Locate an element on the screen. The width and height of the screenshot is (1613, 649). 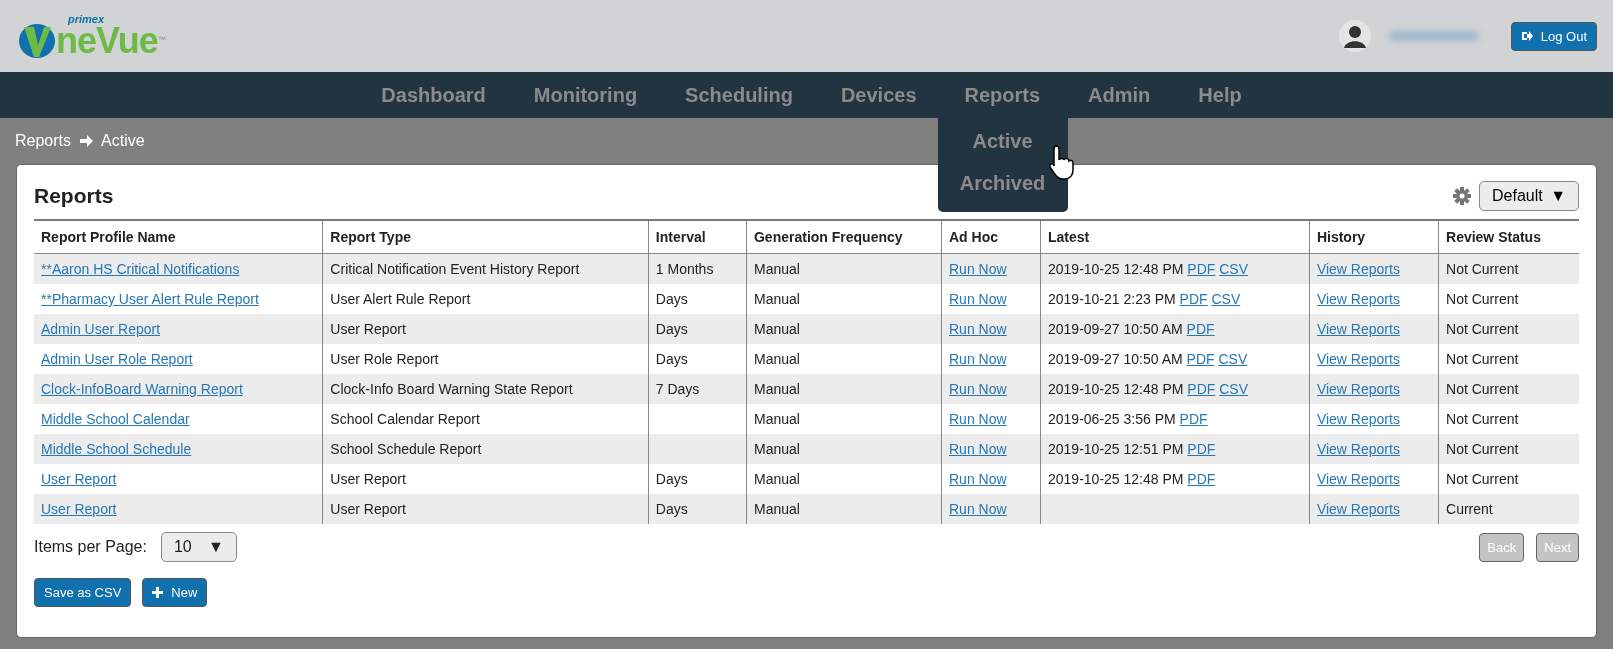
table-cell: User Alert Rule Report is located at coordinates (400, 299).